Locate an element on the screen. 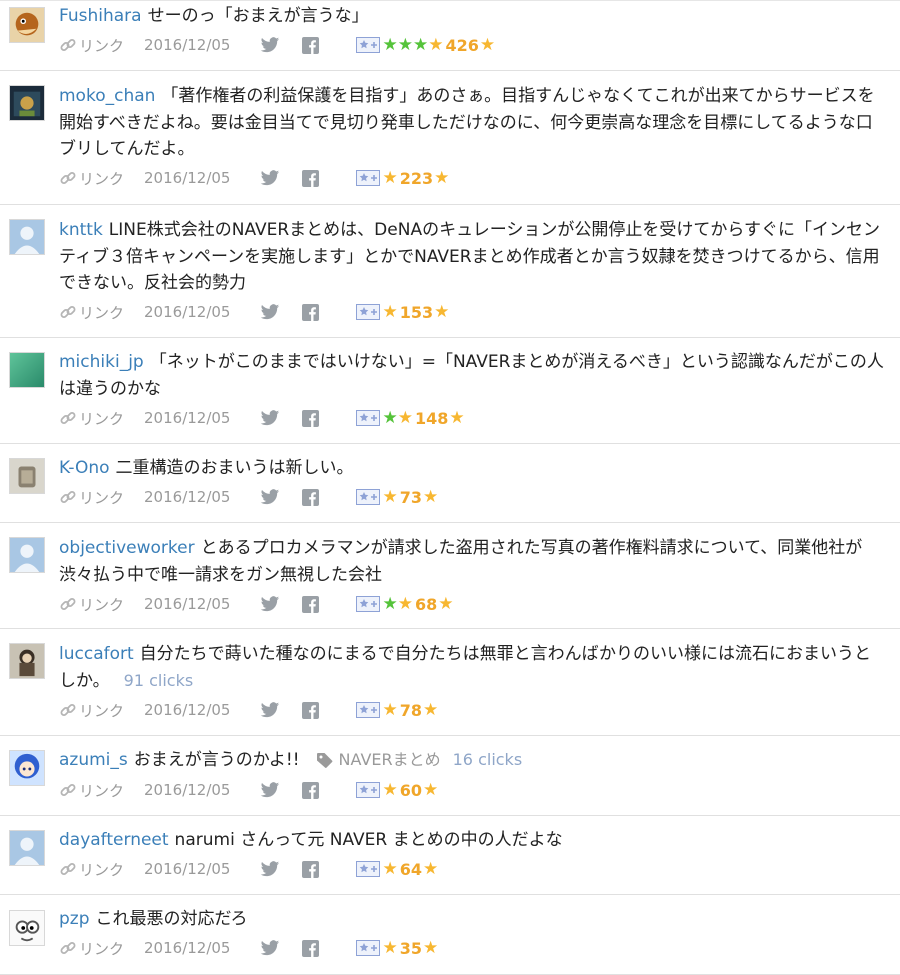  tag: NAVERまとめ is located at coordinates (378, 759).